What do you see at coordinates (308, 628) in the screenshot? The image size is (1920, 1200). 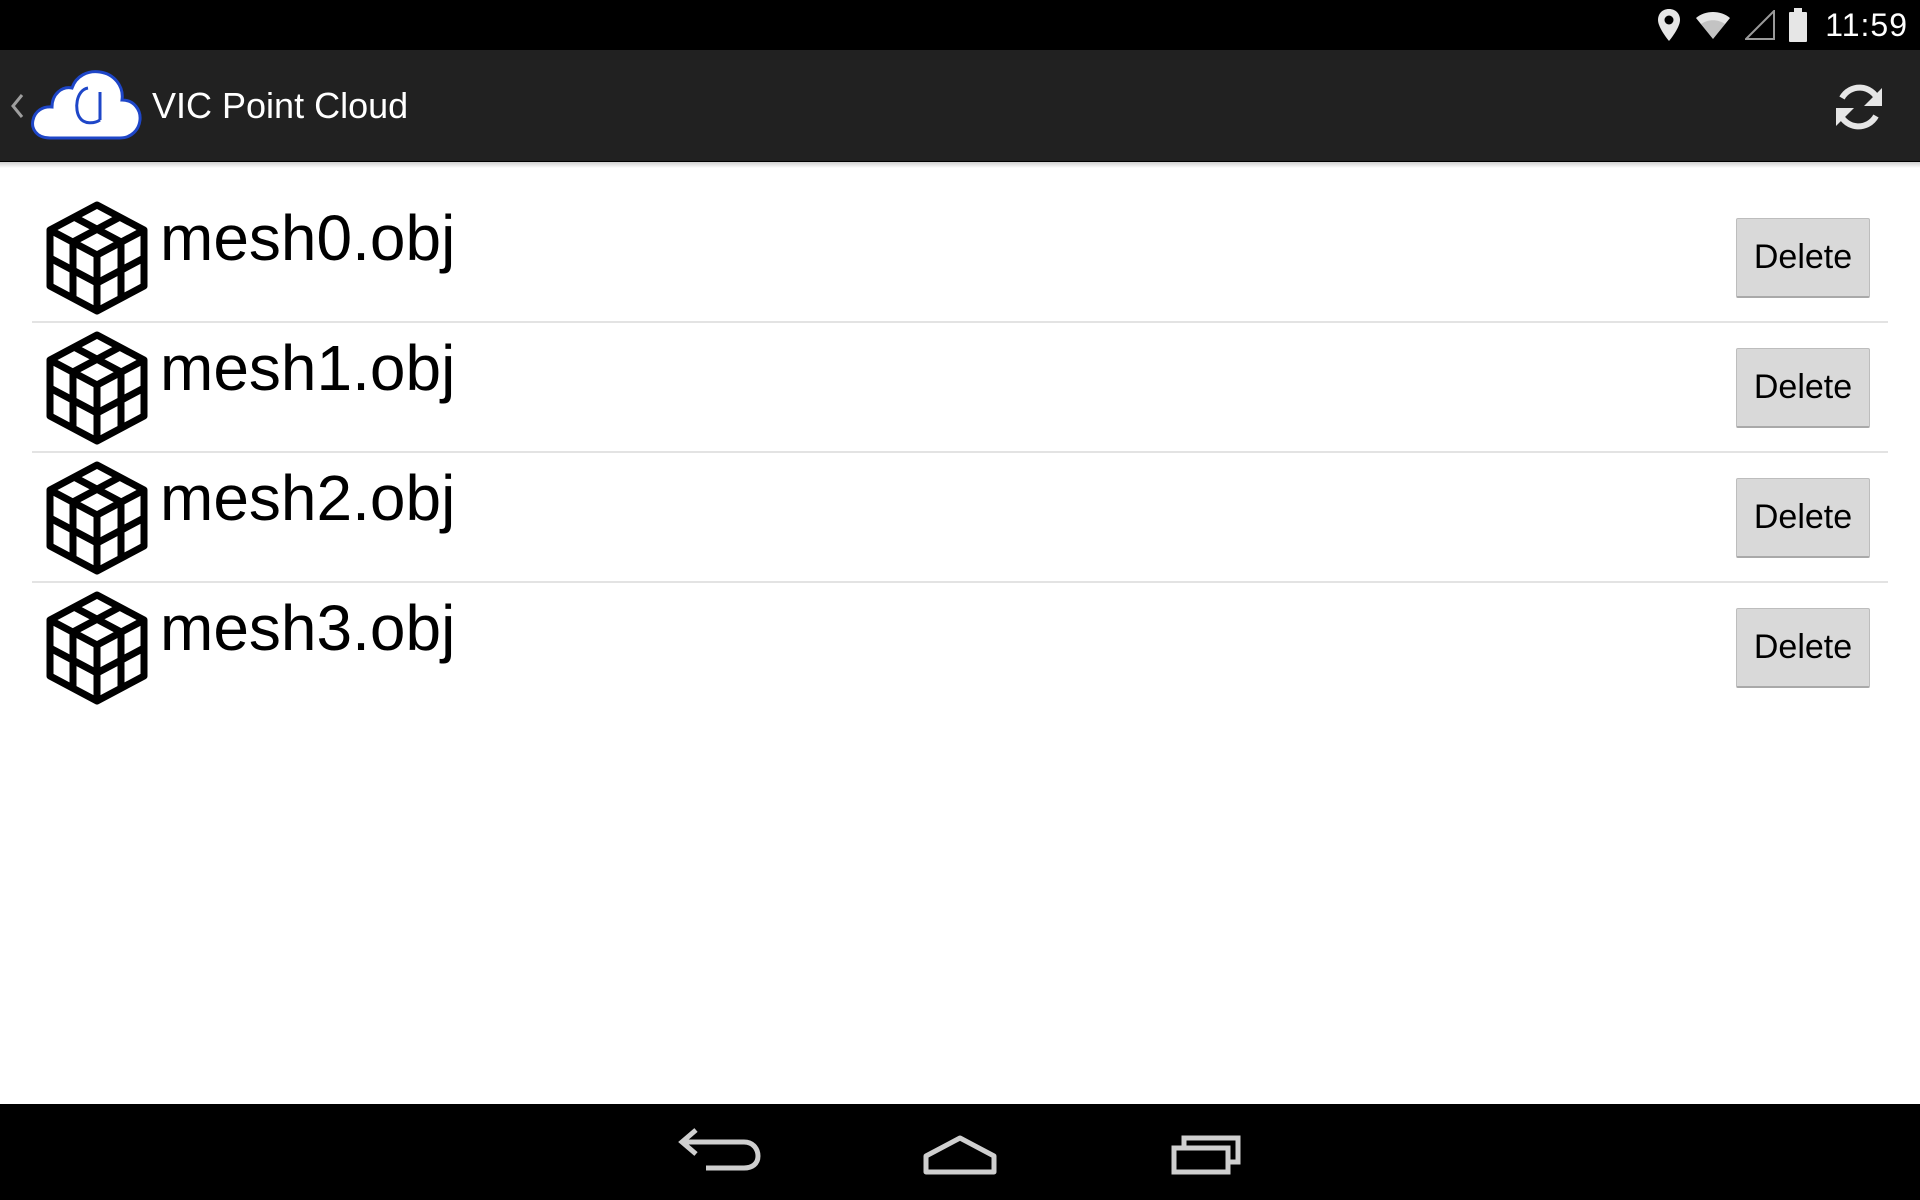 I see `file-name: mesh3.obj` at bounding box center [308, 628].